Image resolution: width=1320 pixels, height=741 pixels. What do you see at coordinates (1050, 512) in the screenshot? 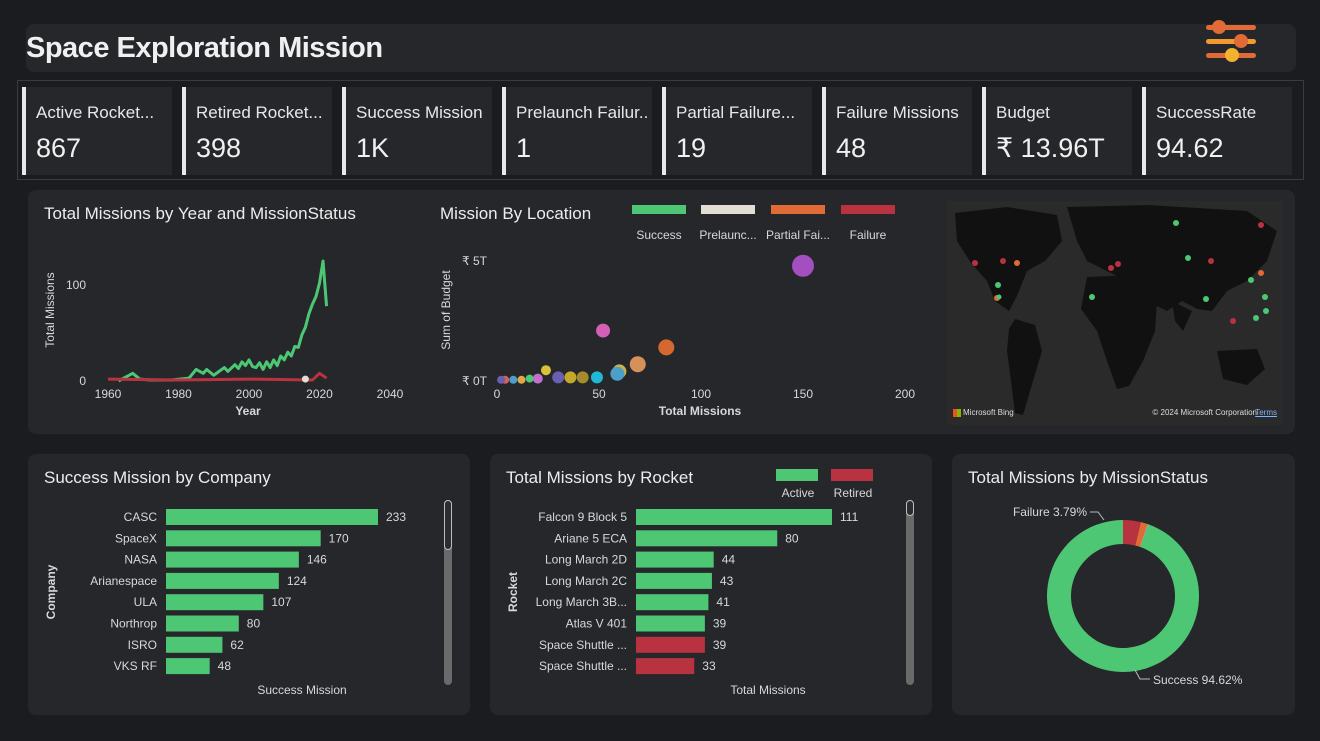
I see `slice-label-failure: Failure 3.79%` at bounding box center [1050, 512].